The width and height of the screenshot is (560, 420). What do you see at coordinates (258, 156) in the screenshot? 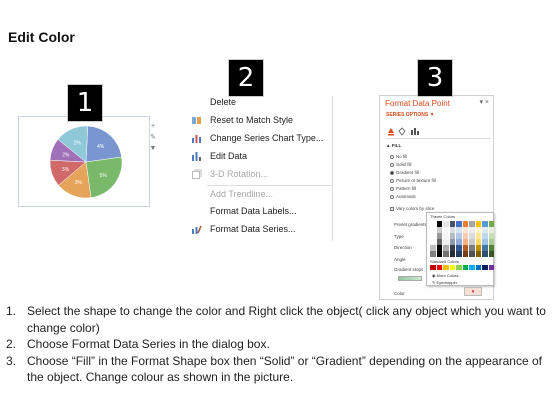
I see `menu-item-edit-data: Edit Data` at bounding box center [258, 156].